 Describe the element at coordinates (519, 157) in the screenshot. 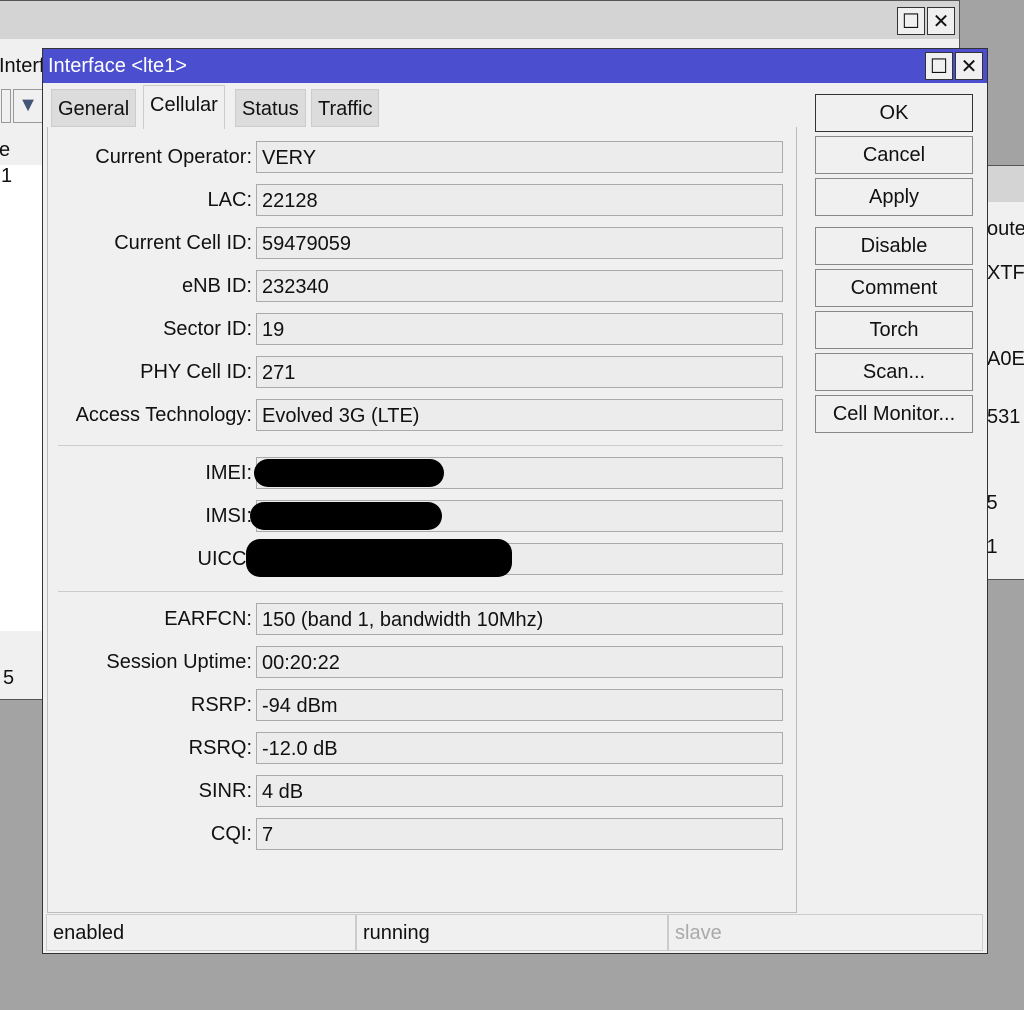

I see `current-operator-field: VERY` at that location.